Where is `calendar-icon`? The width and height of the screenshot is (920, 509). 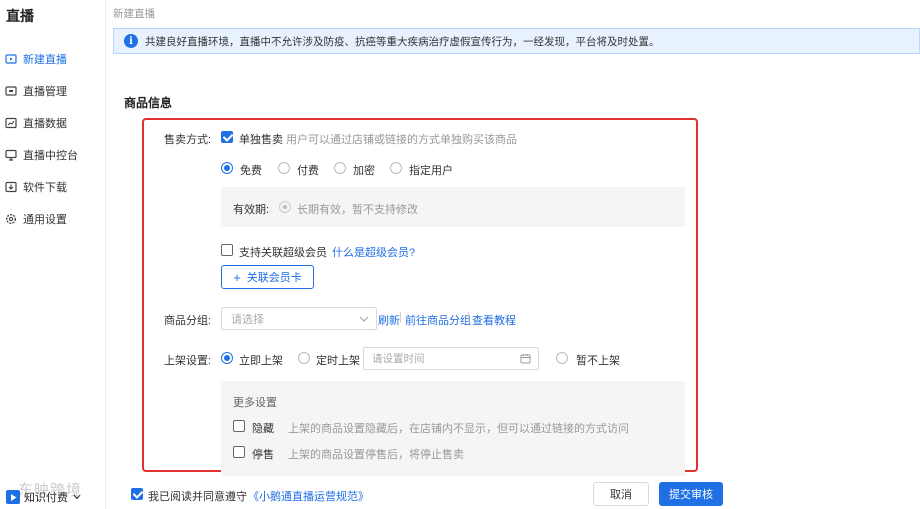
calendar-icon is located at coordinates (525, 360).